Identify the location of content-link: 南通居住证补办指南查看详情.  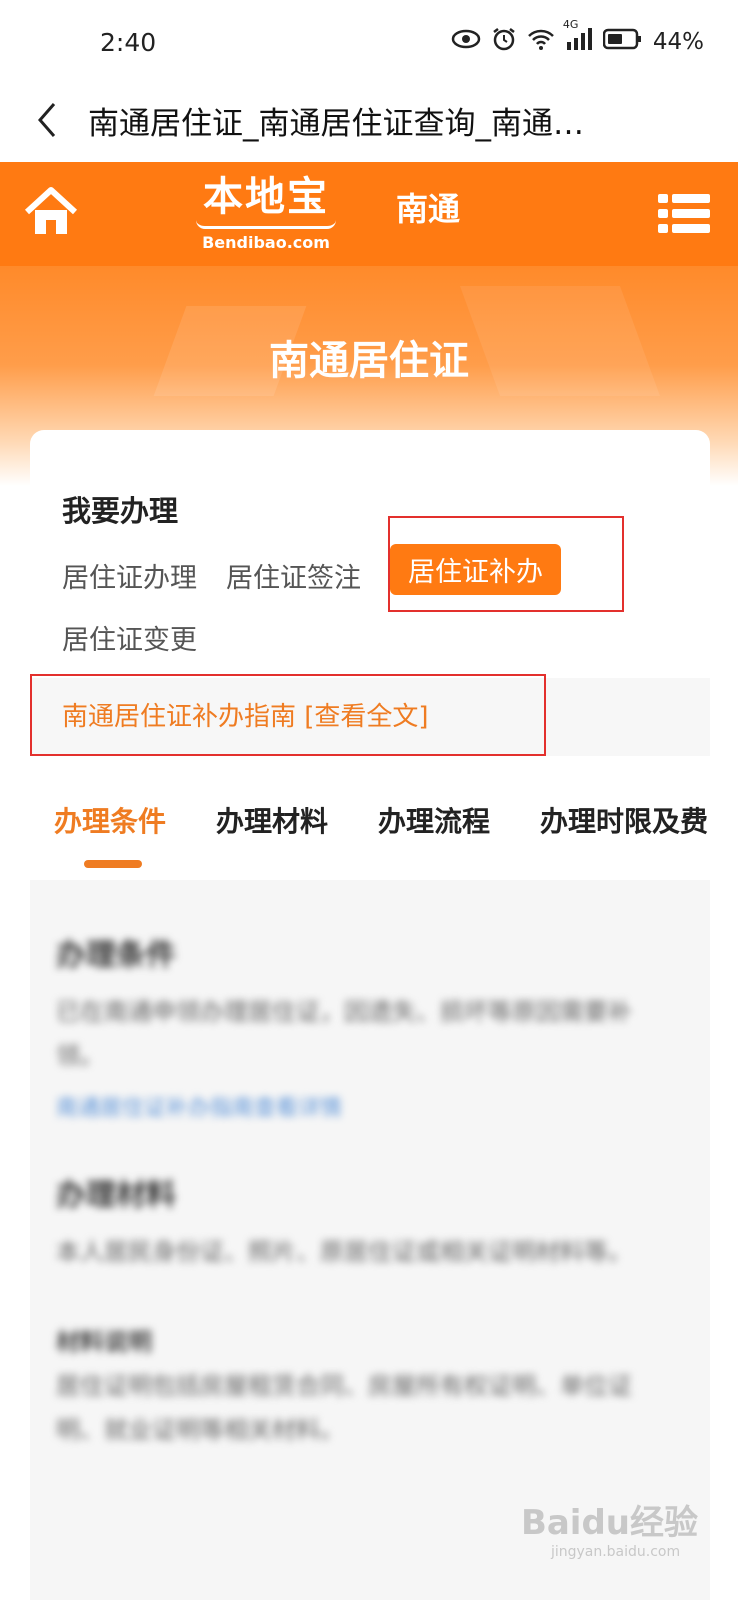
(199, 1106).